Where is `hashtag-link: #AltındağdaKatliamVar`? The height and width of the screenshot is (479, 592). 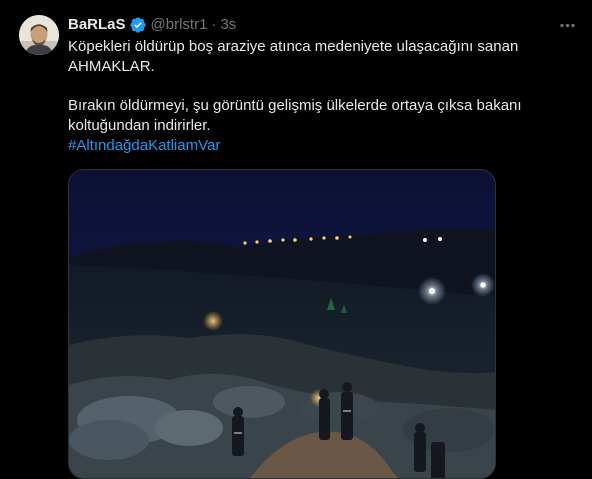
hashtag-link: #AltındağdaKatliamVar is located at coordinates (144, 145).